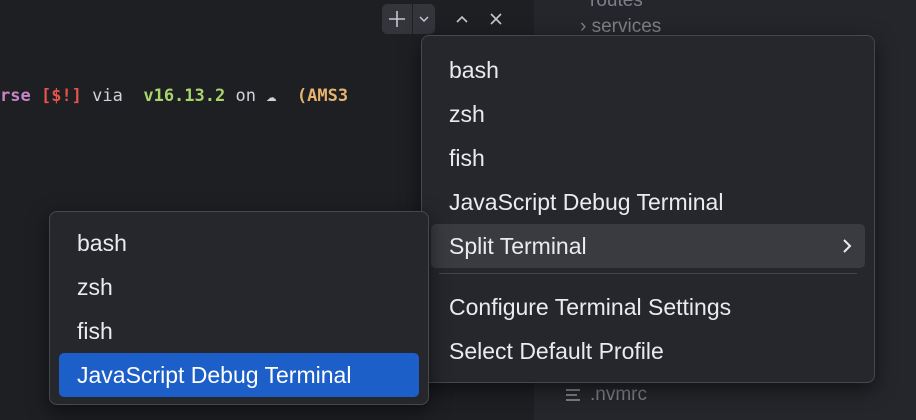 The image size is (916, 420). I want to click on chevron-down-icon, so click(424, 19).